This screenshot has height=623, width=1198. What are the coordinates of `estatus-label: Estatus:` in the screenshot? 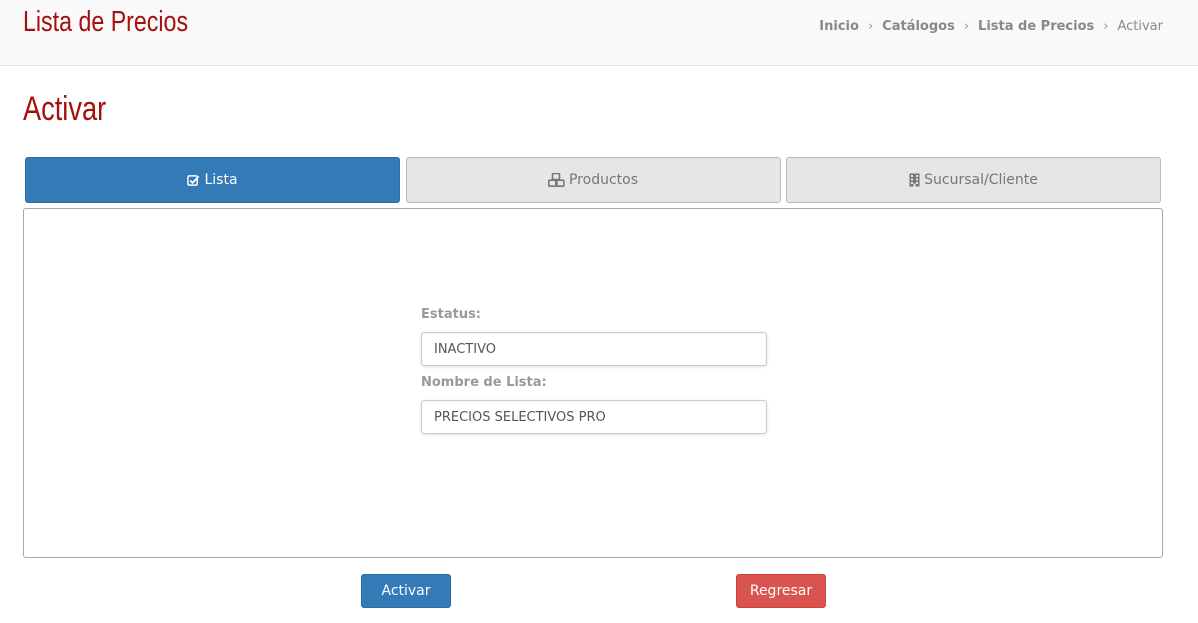 It's located at (451, 314).